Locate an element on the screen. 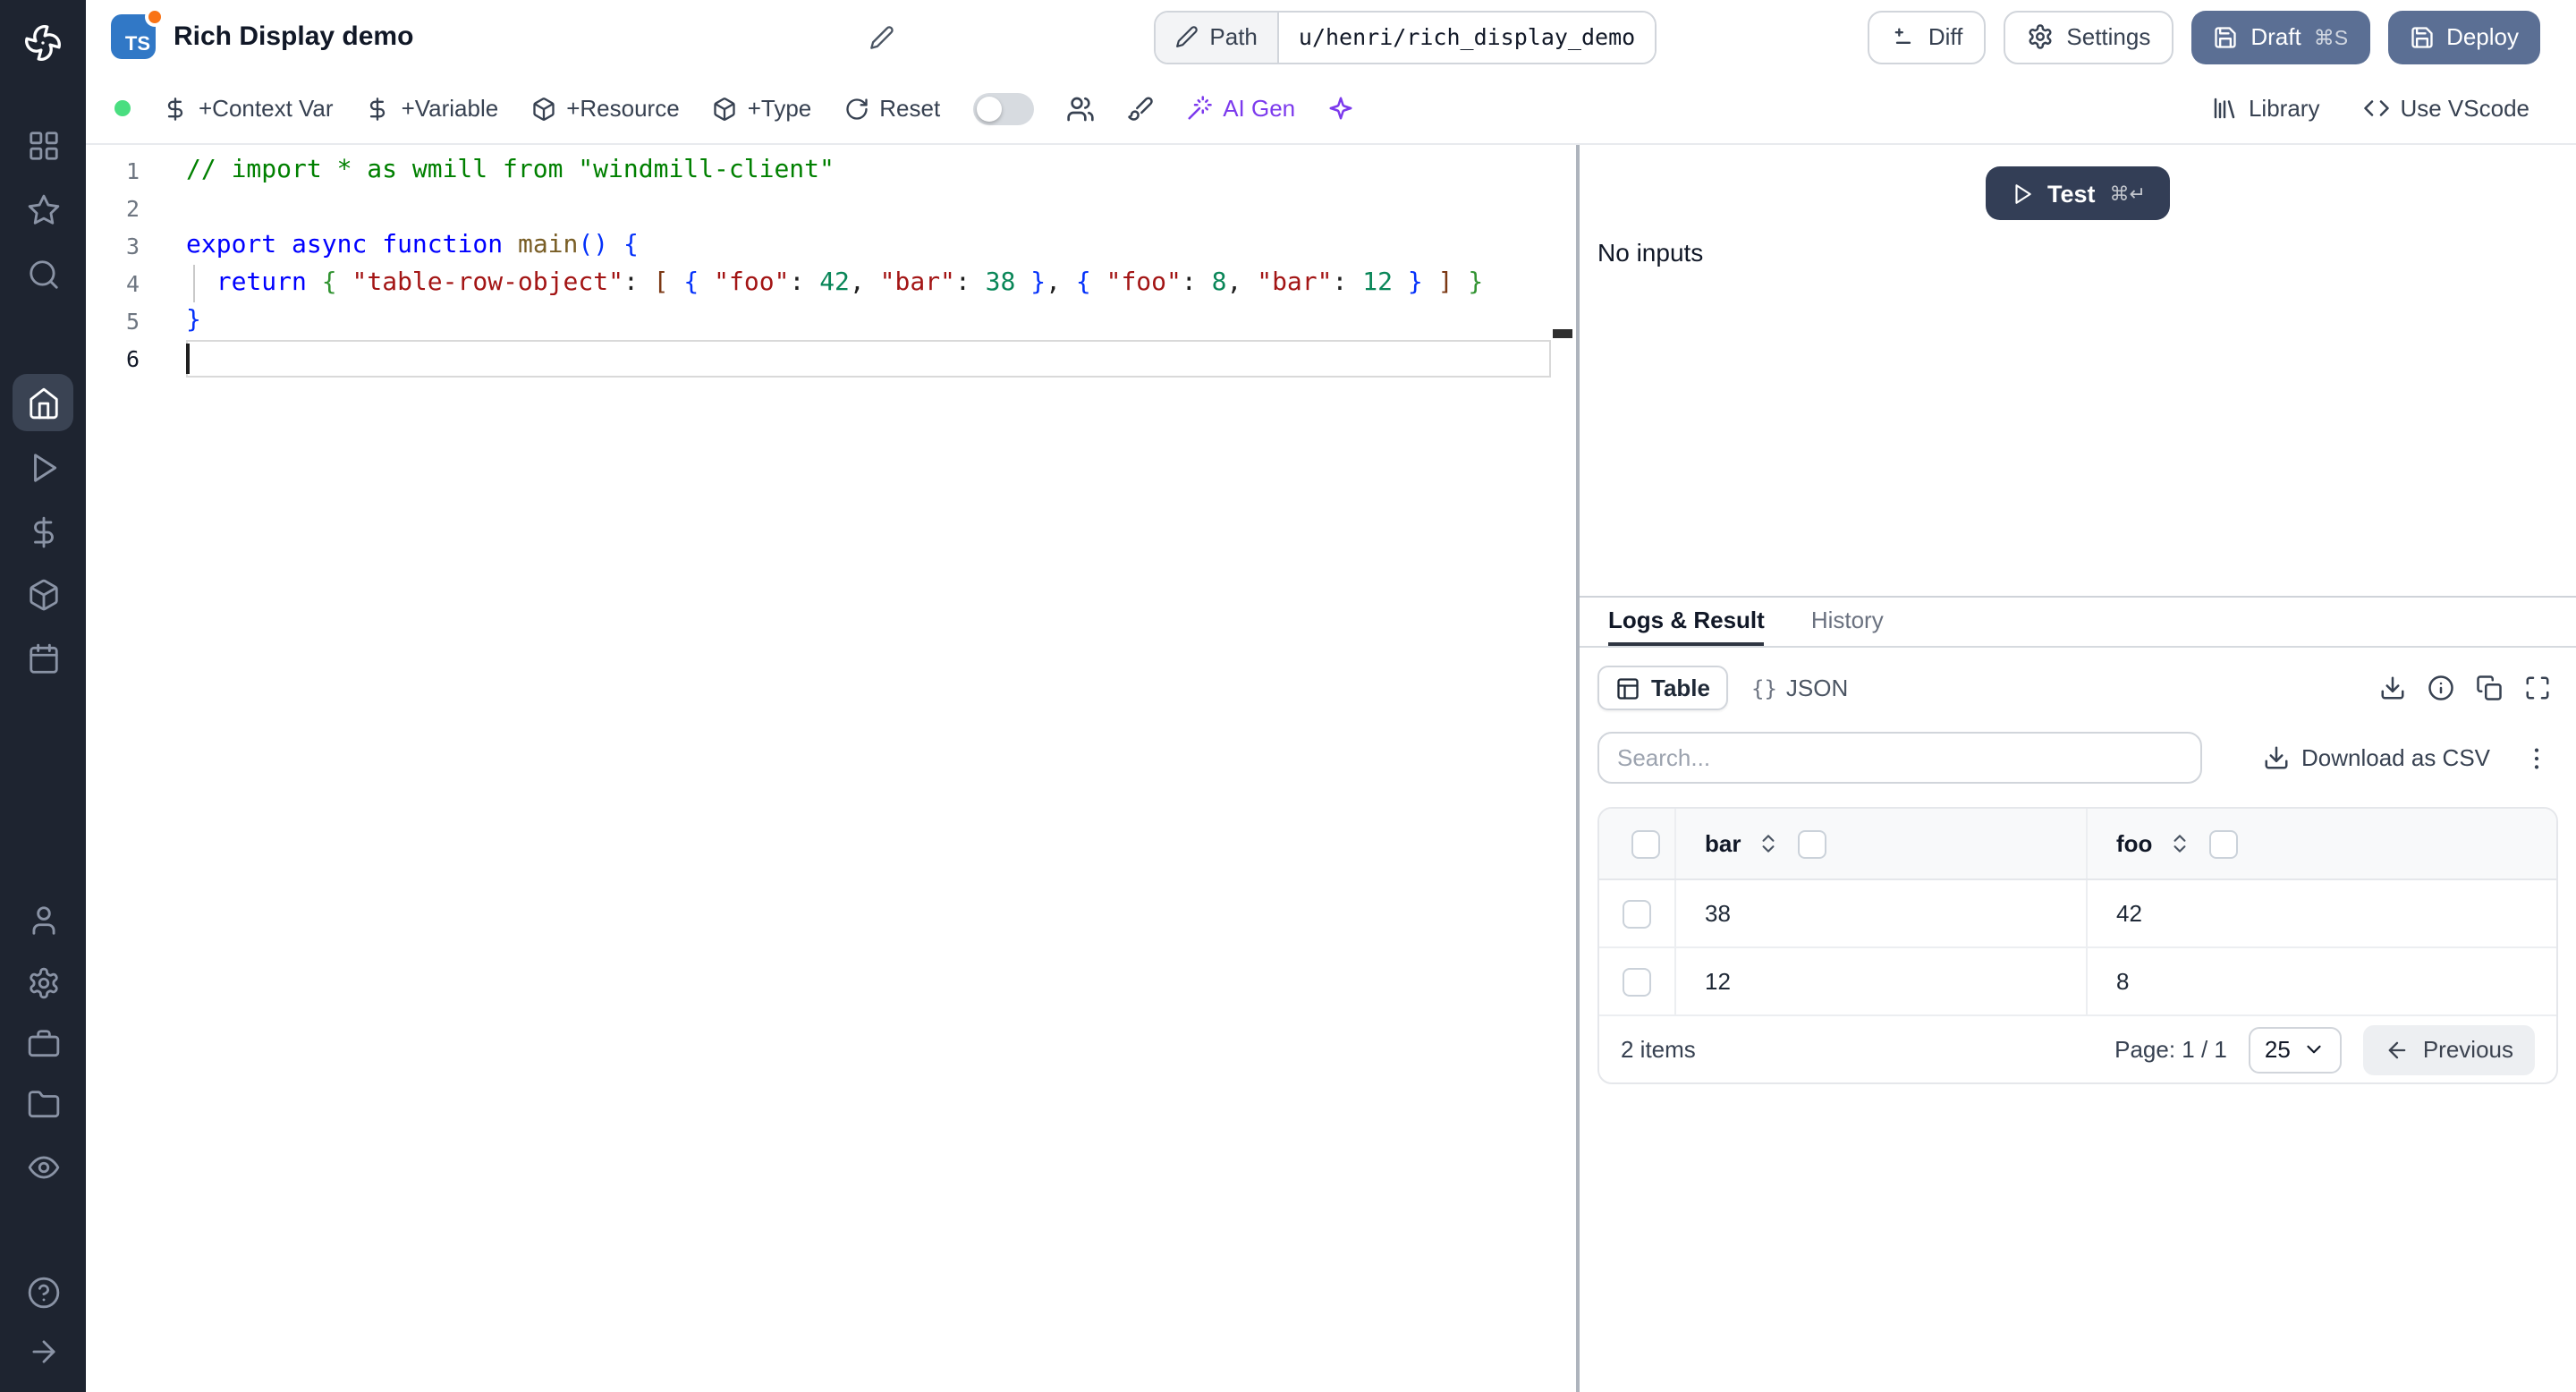  table-icon is located at coordinates (1628, 688).